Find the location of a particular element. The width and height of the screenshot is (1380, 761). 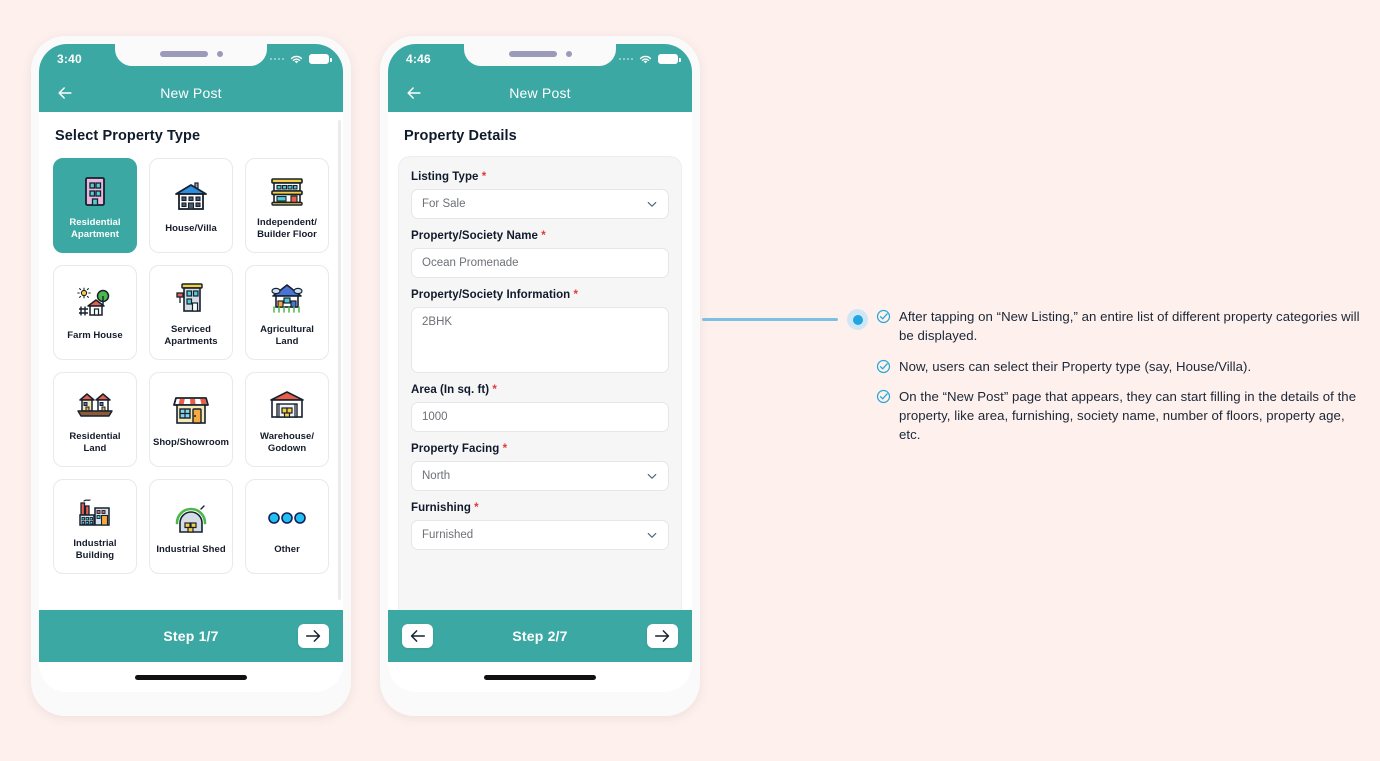

field-label-text: Area (In sq. ft) is located at coordinates (450, 390).